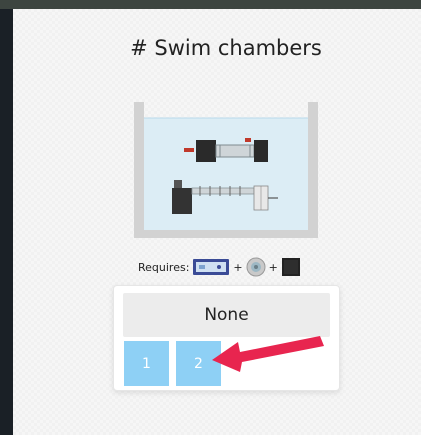  I want to click on pump-icon, so click(256, 267).